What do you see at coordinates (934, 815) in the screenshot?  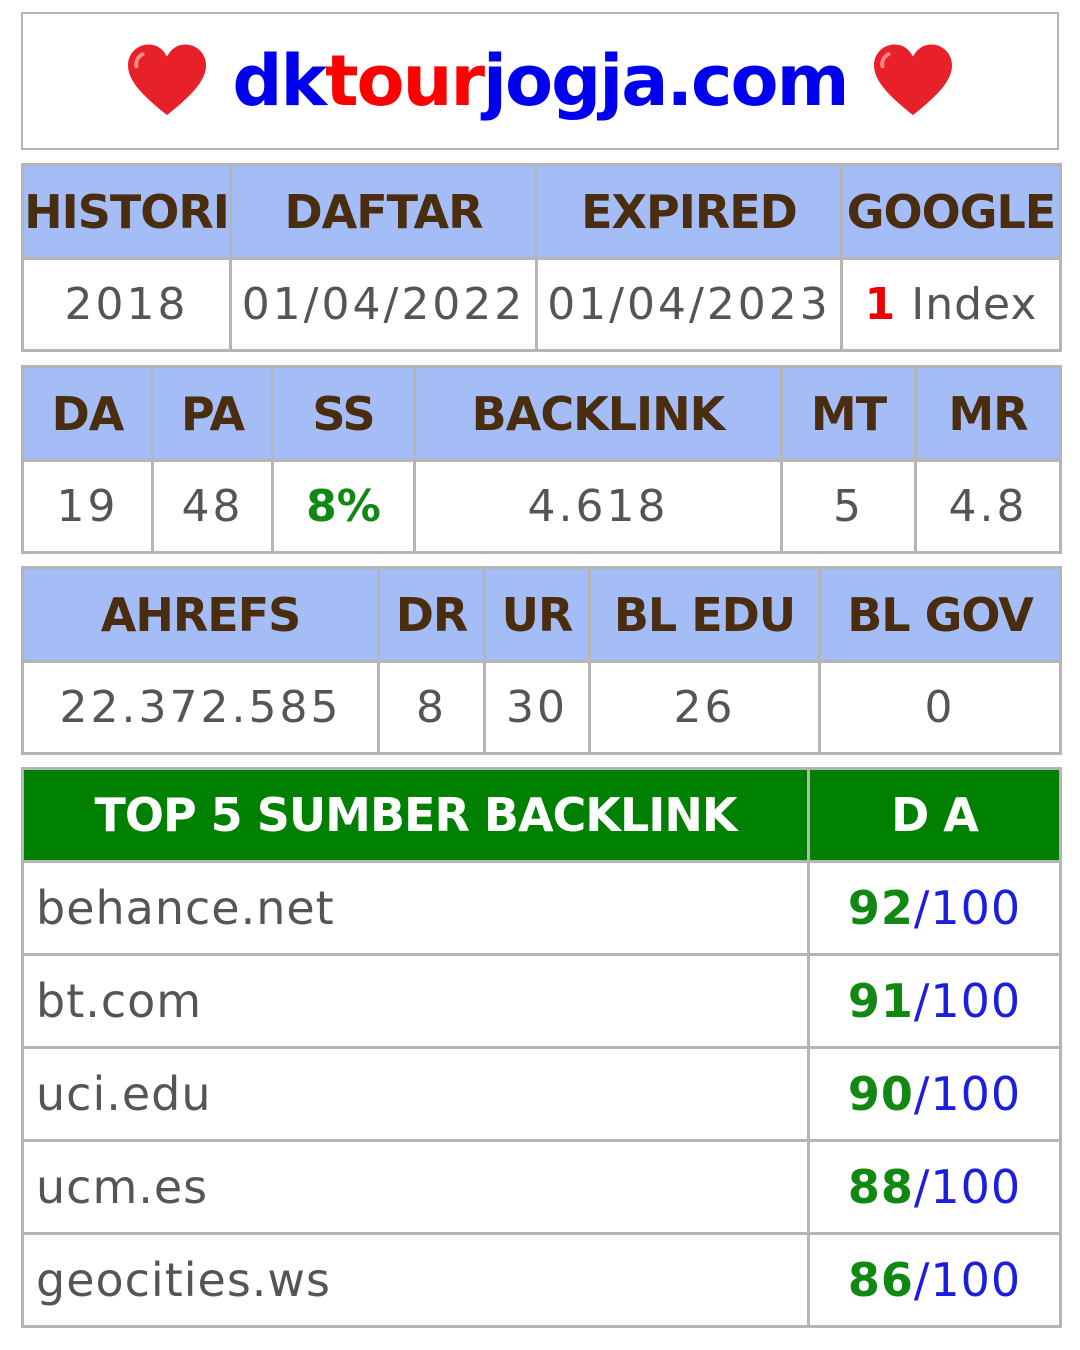 I see `header-da-score: D A` at bounding box center [934, 815].